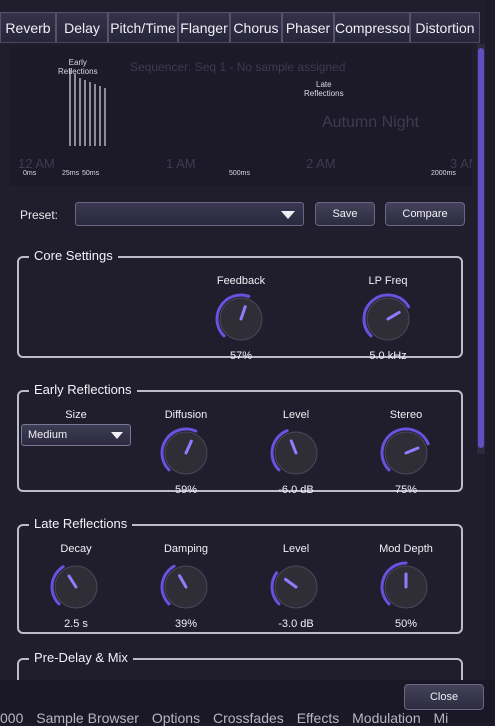 The width and height of the screenshot is (495, 726). What do you see at coordinates (406, 490) in the screenshot?
I see `knob-value: 75%` at bounding box center [406, 490].